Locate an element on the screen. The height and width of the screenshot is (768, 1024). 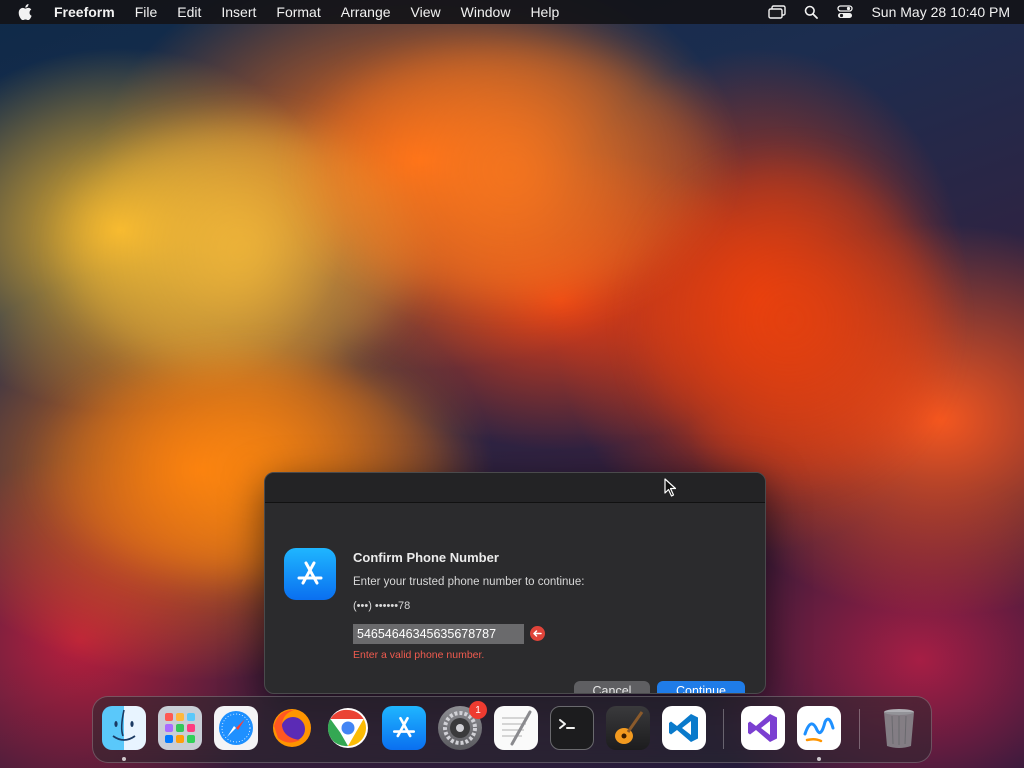
error-icon is located at coordinates (537, 633).